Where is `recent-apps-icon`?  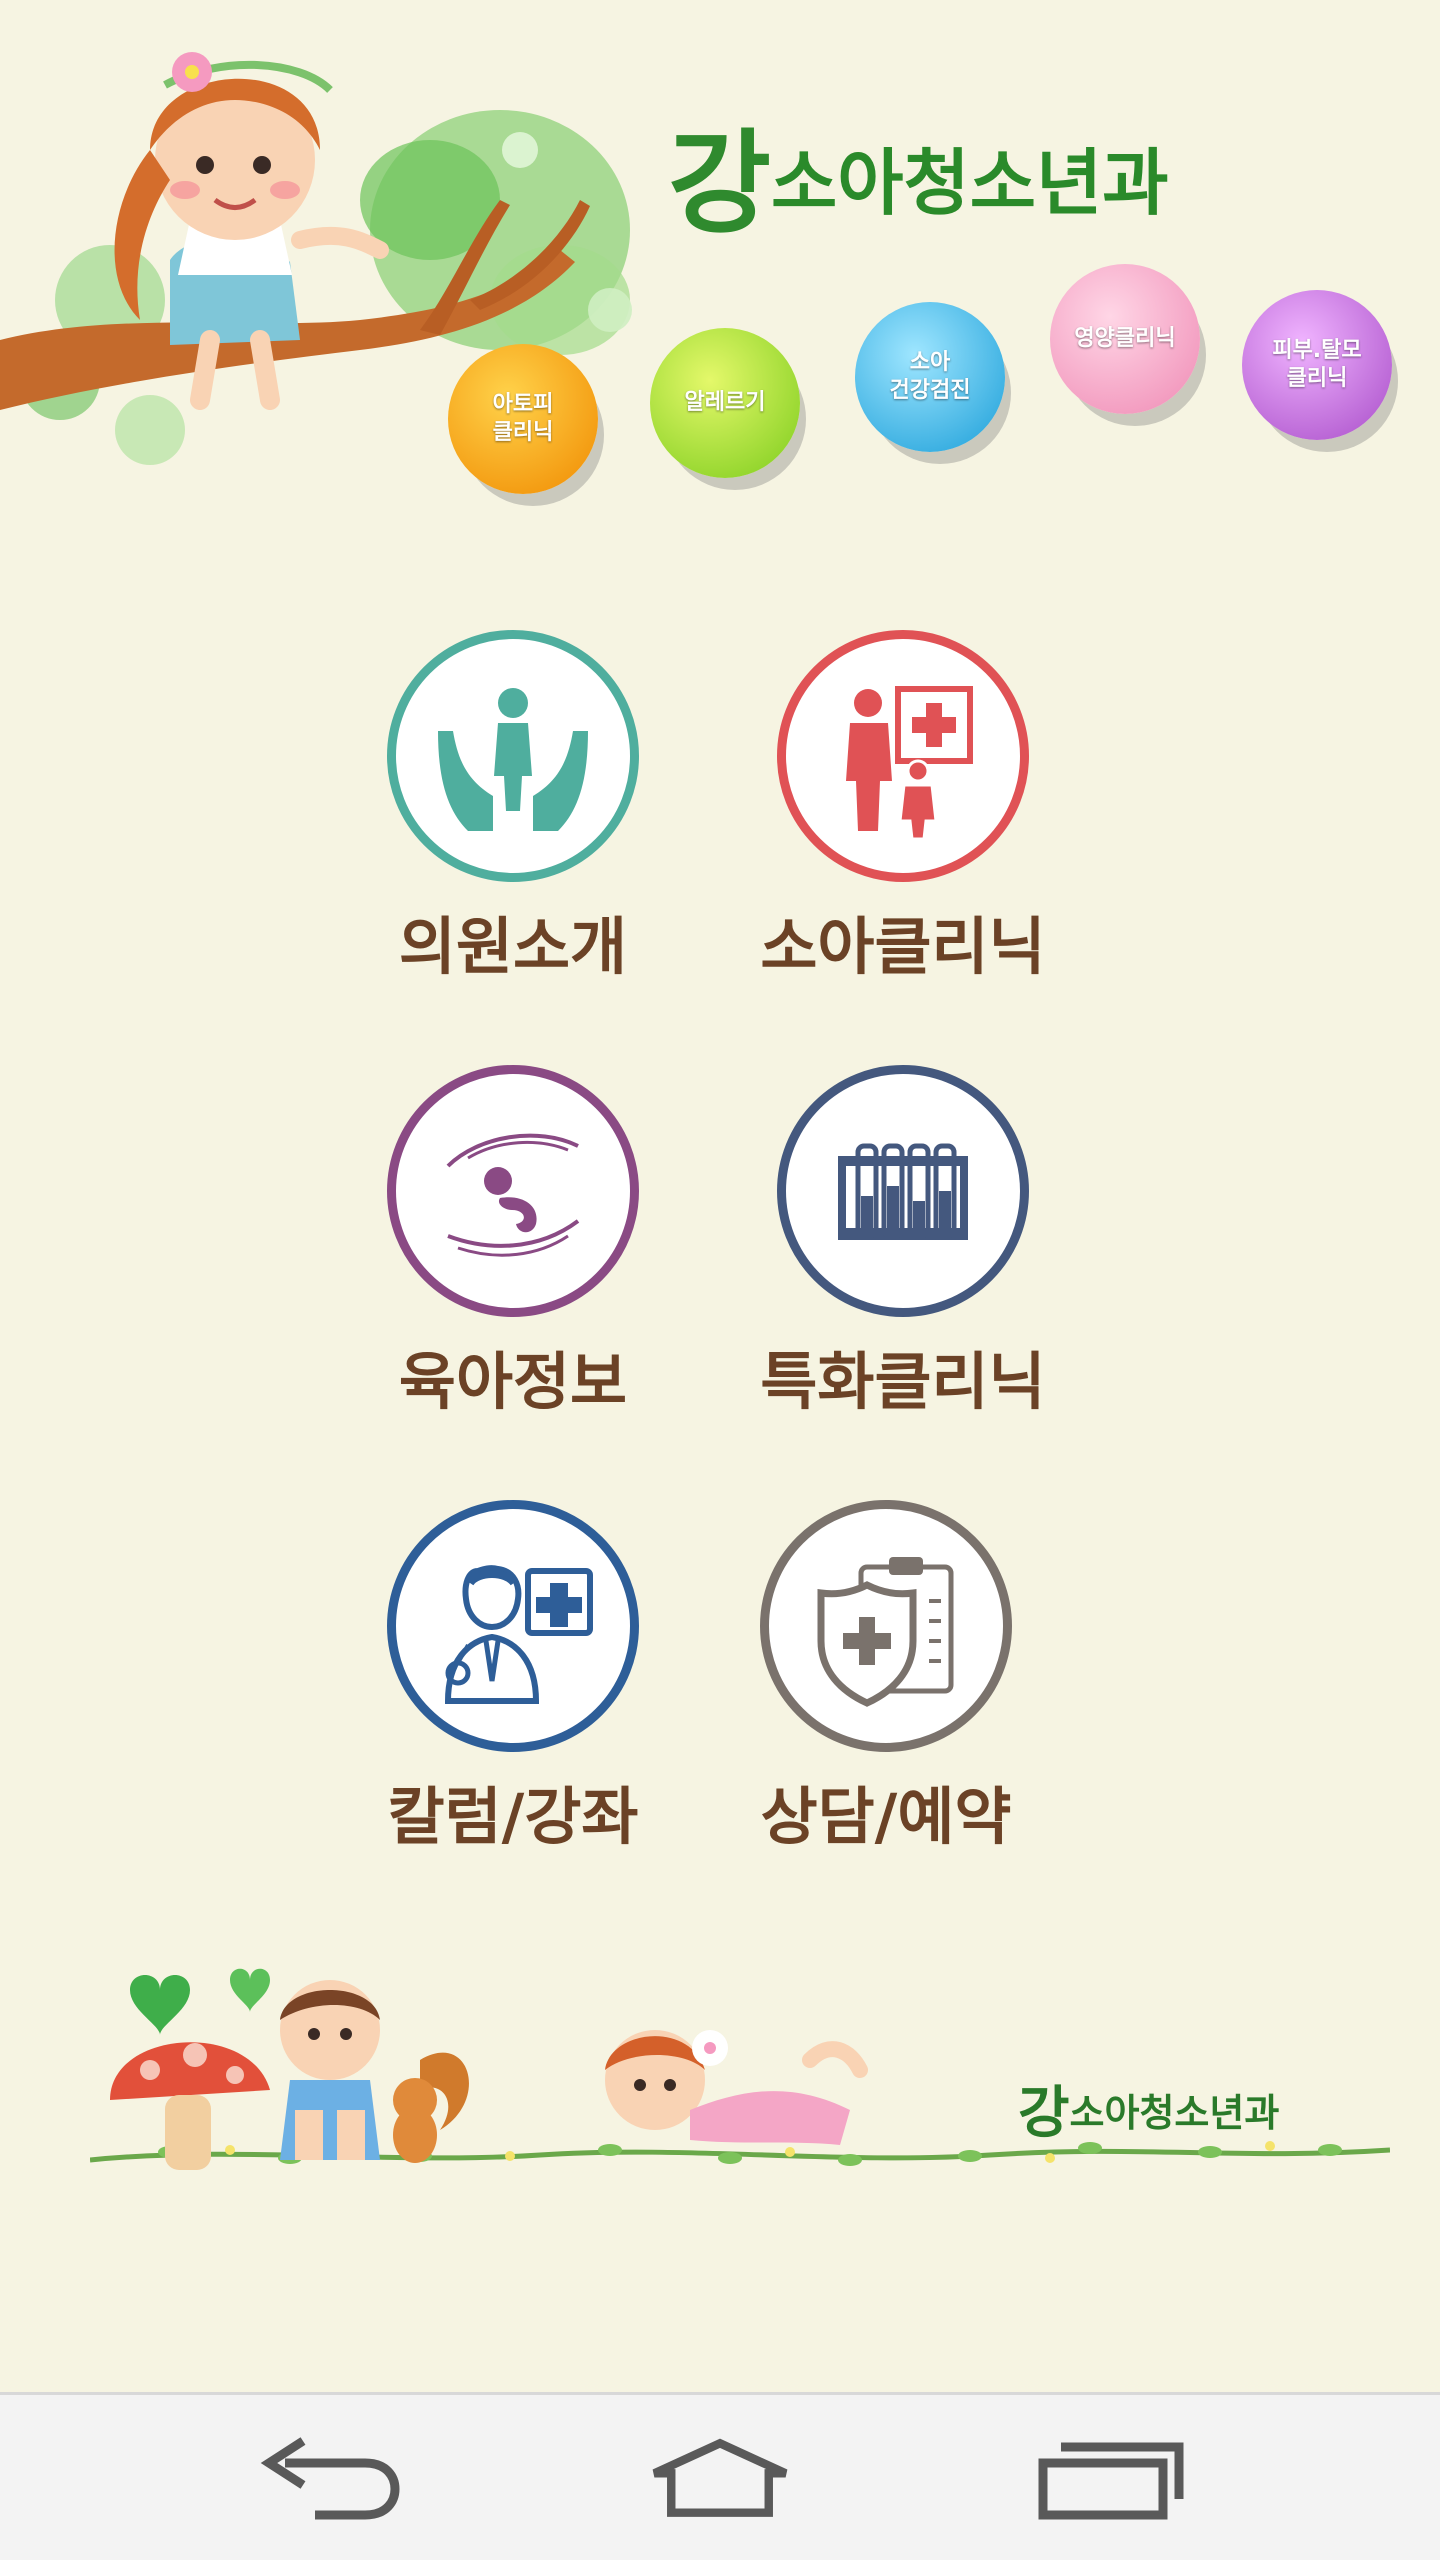 recent-apps-icon is located at coordinates (1111, 2481).